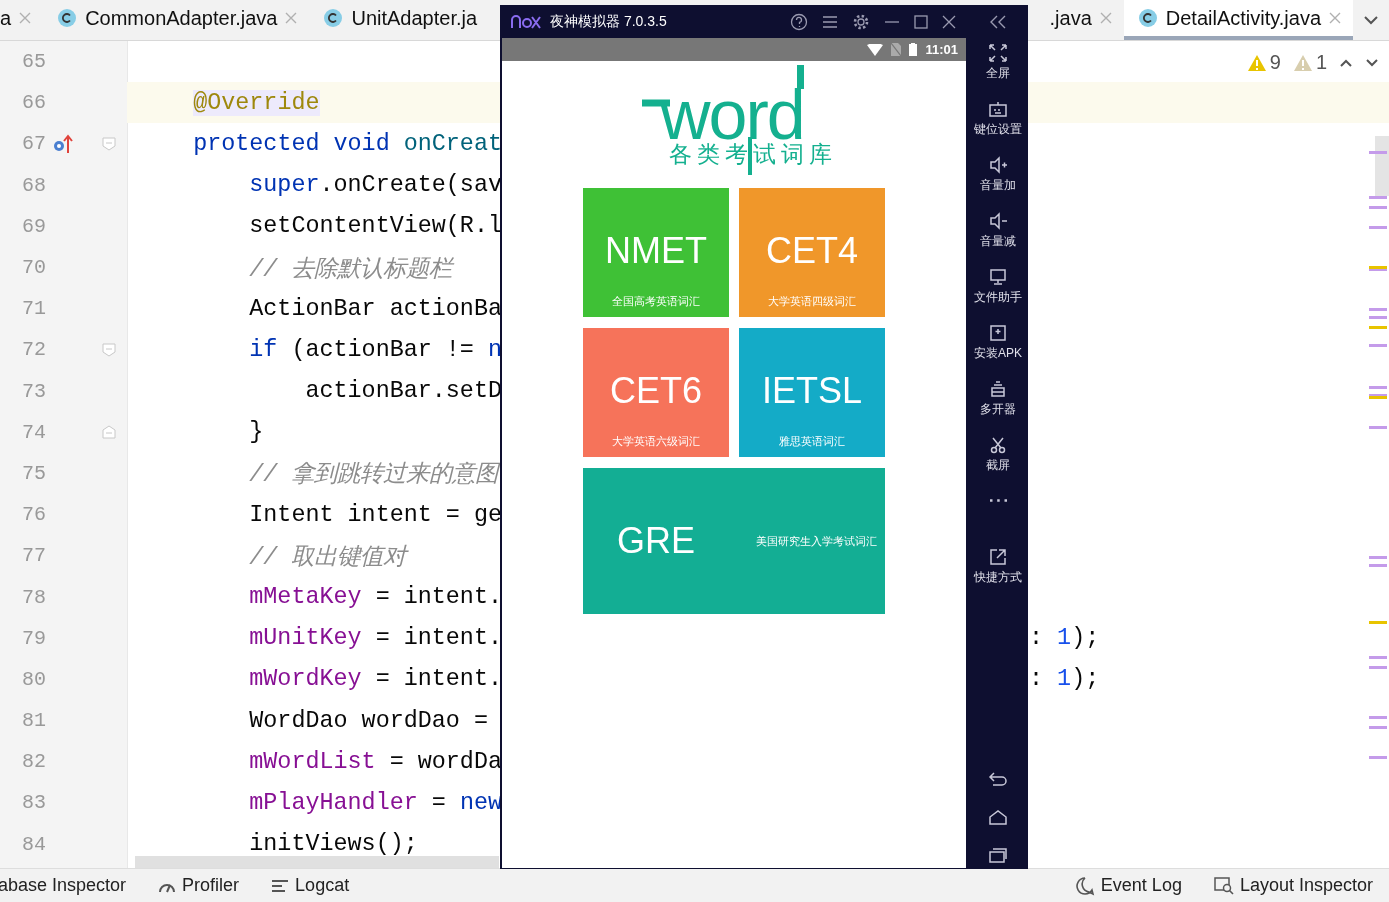 This screenshot has height=902, width=1389. I want to click on line-number: 76, so click(33, 515).